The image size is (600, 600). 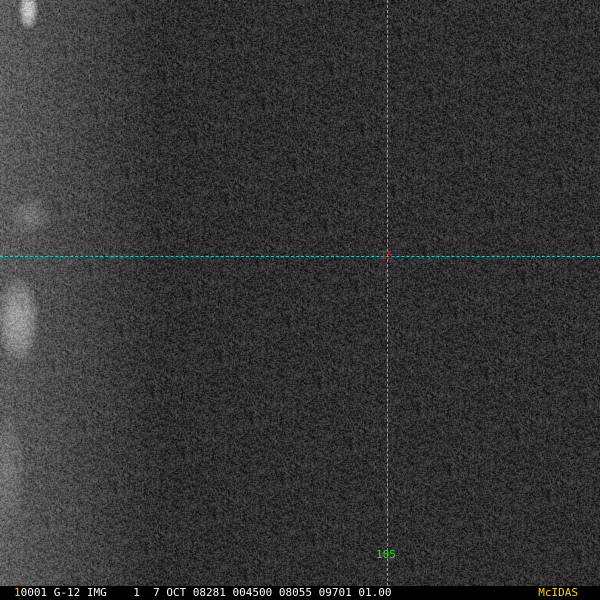 I want to click on latitude-label: 15, so click(x=387, y=255).